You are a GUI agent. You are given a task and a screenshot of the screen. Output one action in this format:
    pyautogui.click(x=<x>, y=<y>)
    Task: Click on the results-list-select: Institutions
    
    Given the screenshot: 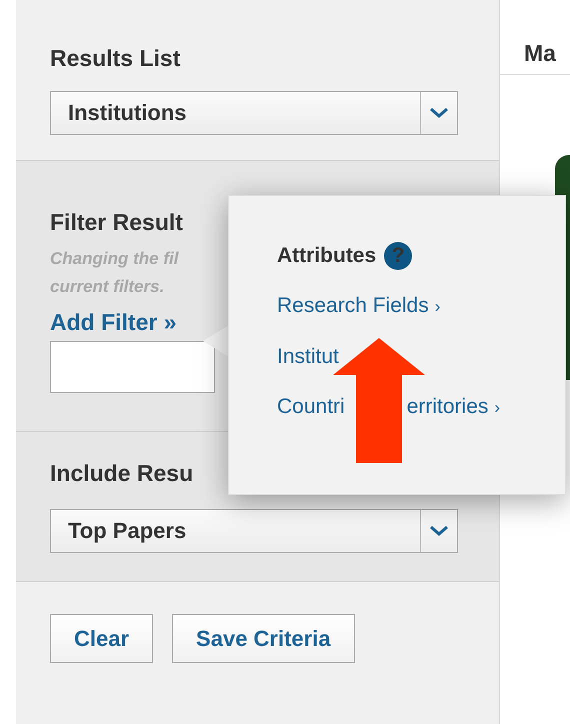 What is the action you would take?
    pyautogui.click(x=254, y=113)
    